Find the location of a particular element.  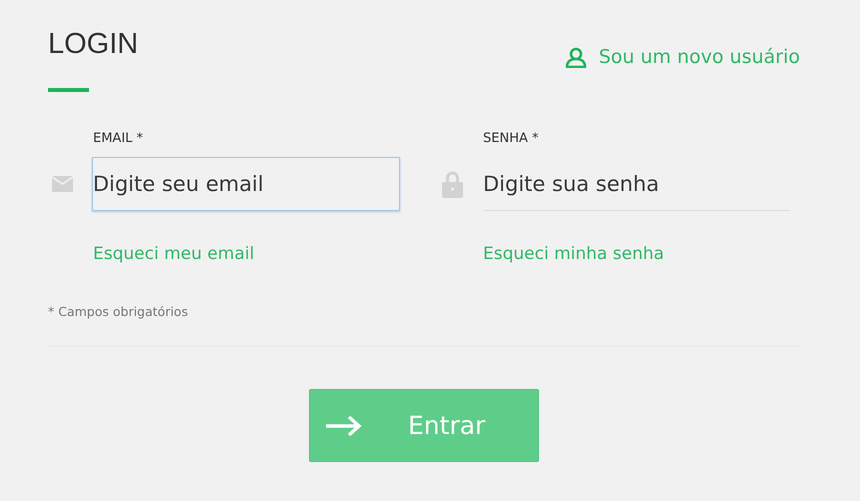

email-field: Digite seu email is located at coordinates (246, 184).